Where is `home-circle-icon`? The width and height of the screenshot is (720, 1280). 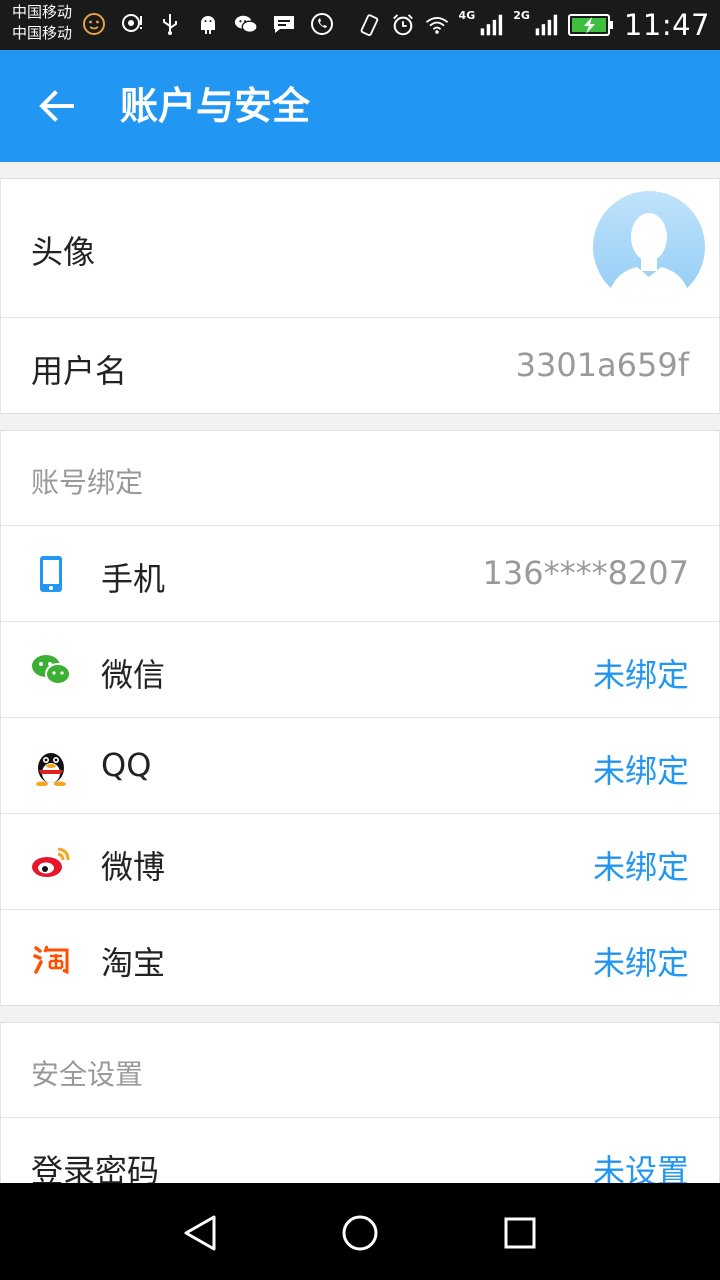
home-circle-icon is located at coordinates (360, 1233).